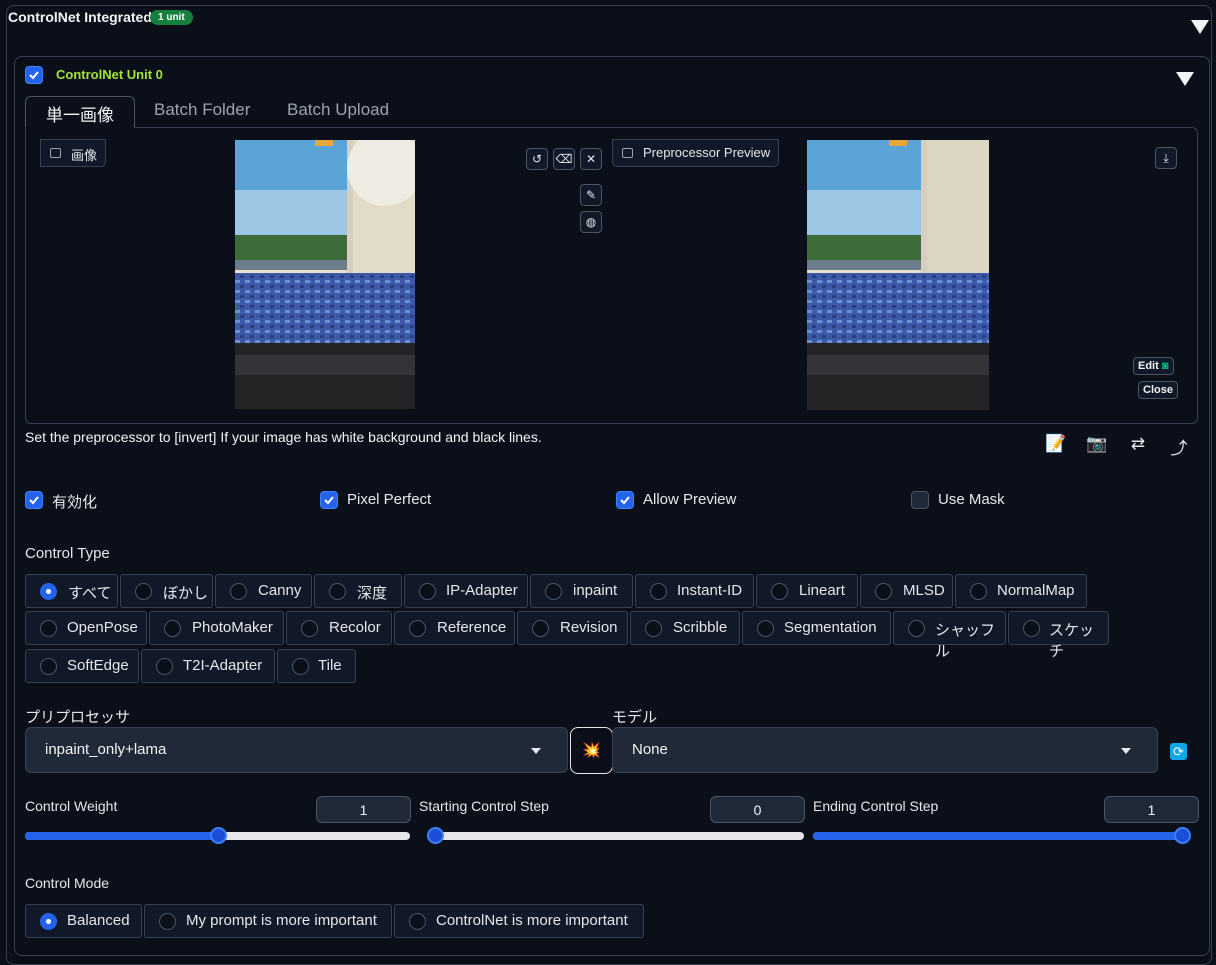  What do you see at coordinates (537, 159) in the screenshot?
I see `undo-icon: ↺` at bounding box center [537, 159].